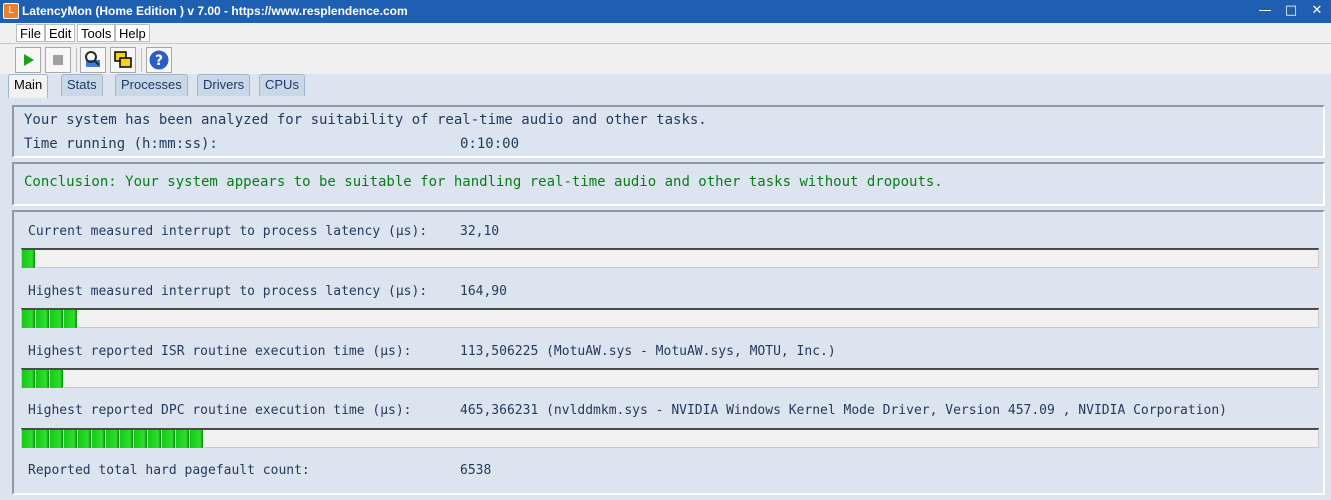 The height and width of the screenshot is (500, 1331). What do you see at coordinates (50, 319) in the screenshot?
I see `highest-latency-bar-fill` at bounding box center [50, 319].